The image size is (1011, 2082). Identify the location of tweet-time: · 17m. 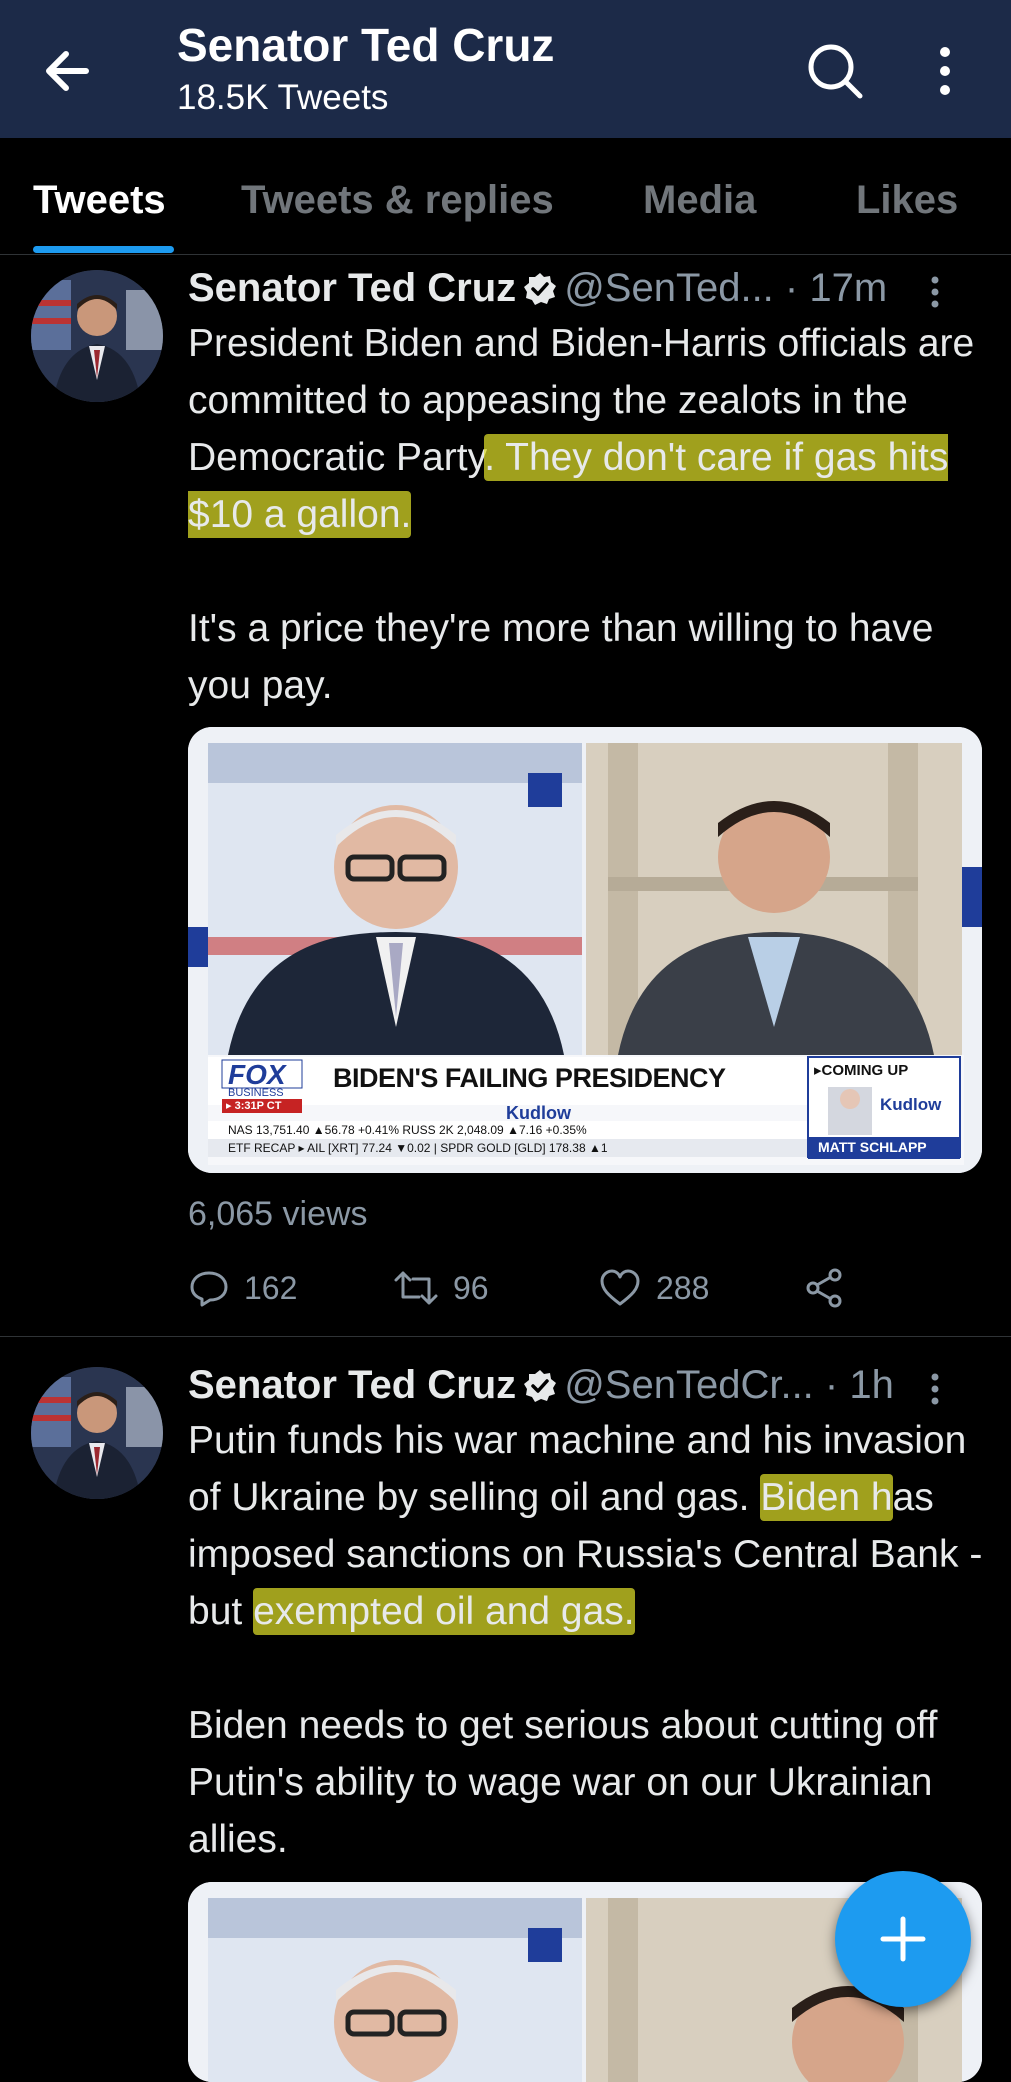
(836, 288).